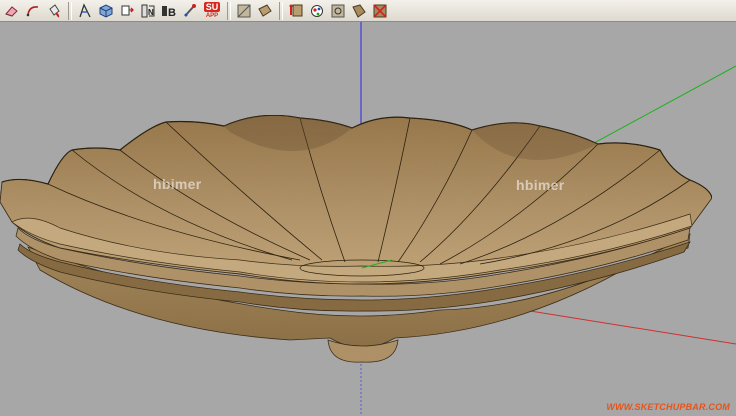 This screenshot has height=416, width=736. I want to click on app-label: APP, so click(212, 16).